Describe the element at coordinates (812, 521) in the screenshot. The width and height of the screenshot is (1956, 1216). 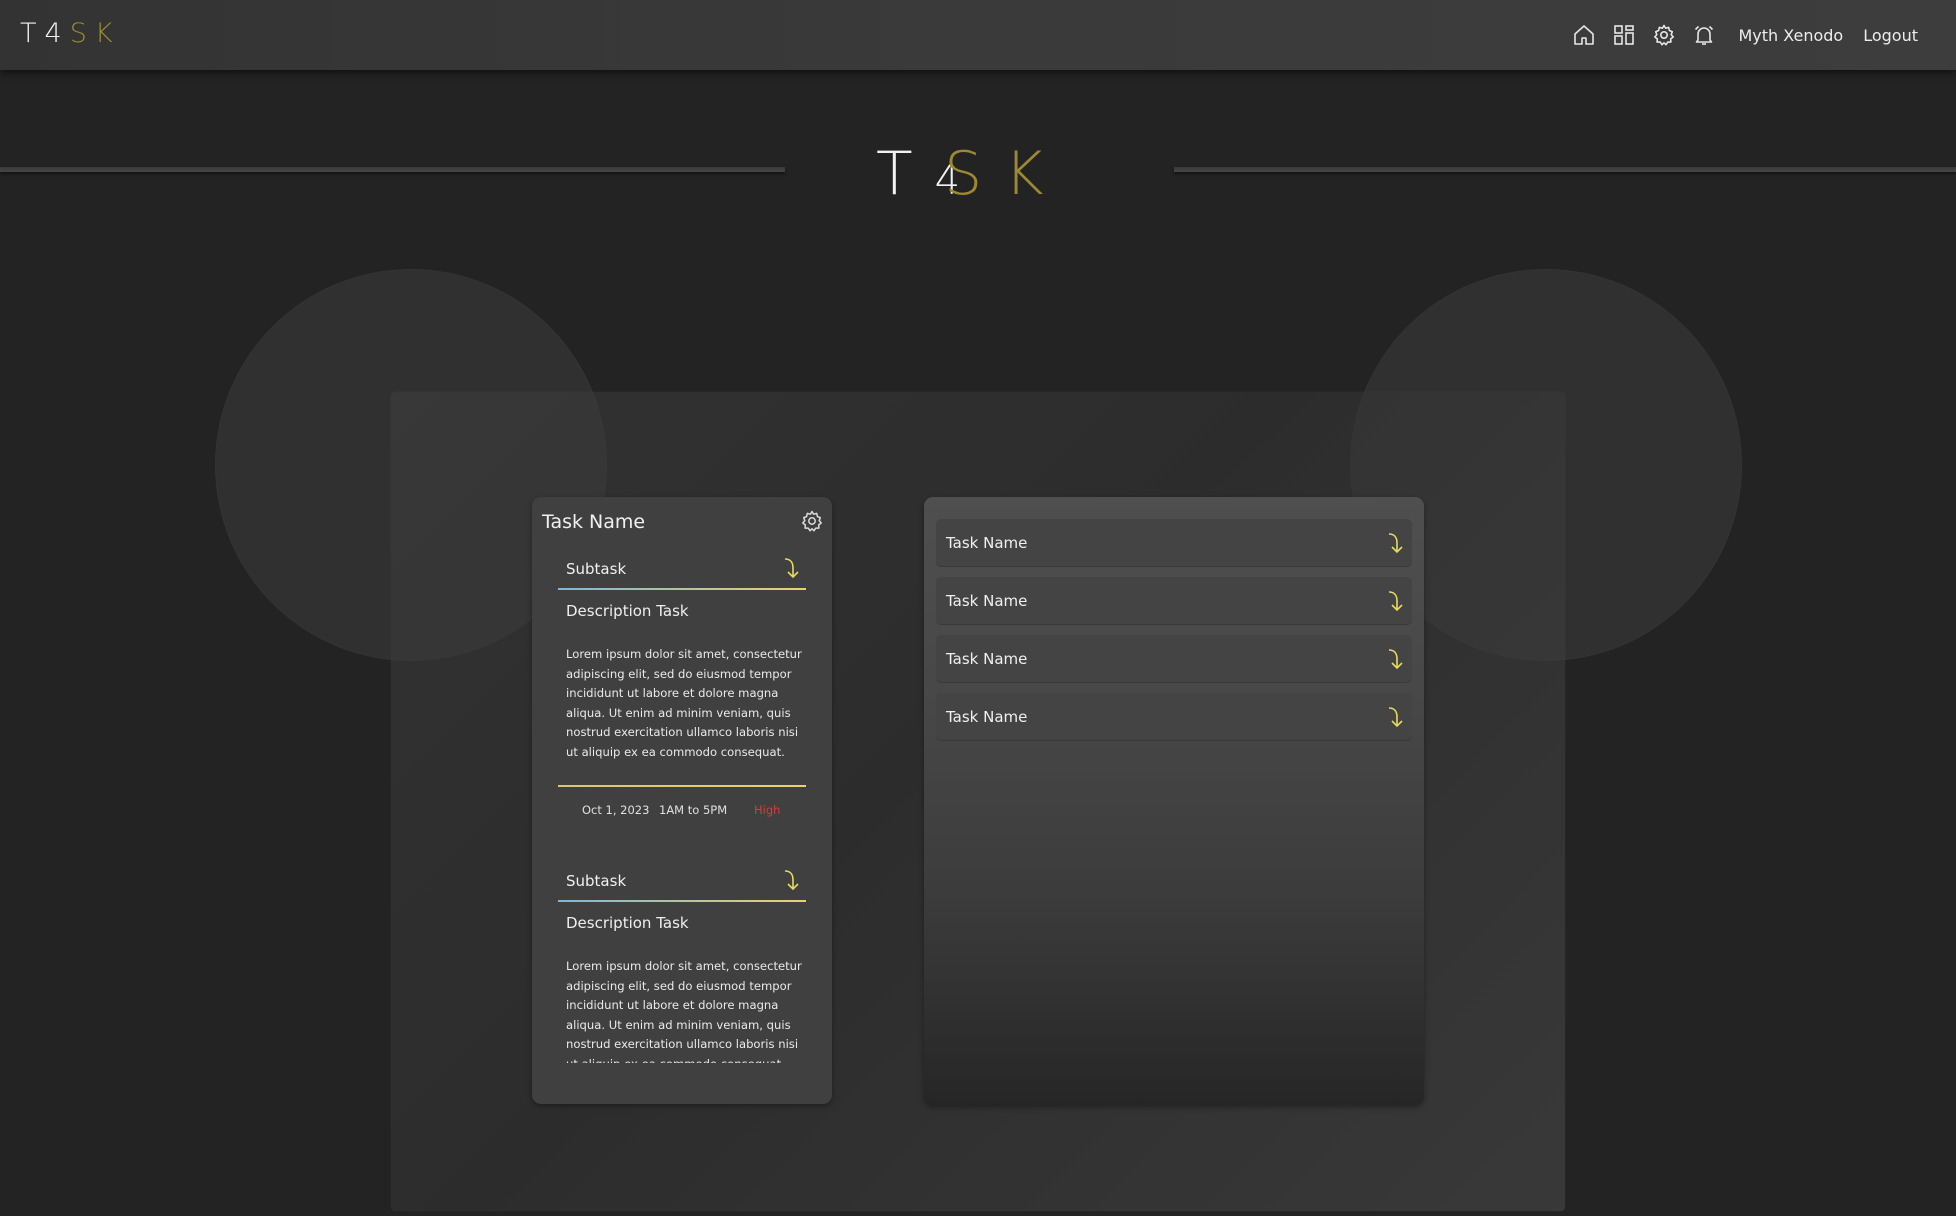
I see `task-settings-gear-icon` at that location.